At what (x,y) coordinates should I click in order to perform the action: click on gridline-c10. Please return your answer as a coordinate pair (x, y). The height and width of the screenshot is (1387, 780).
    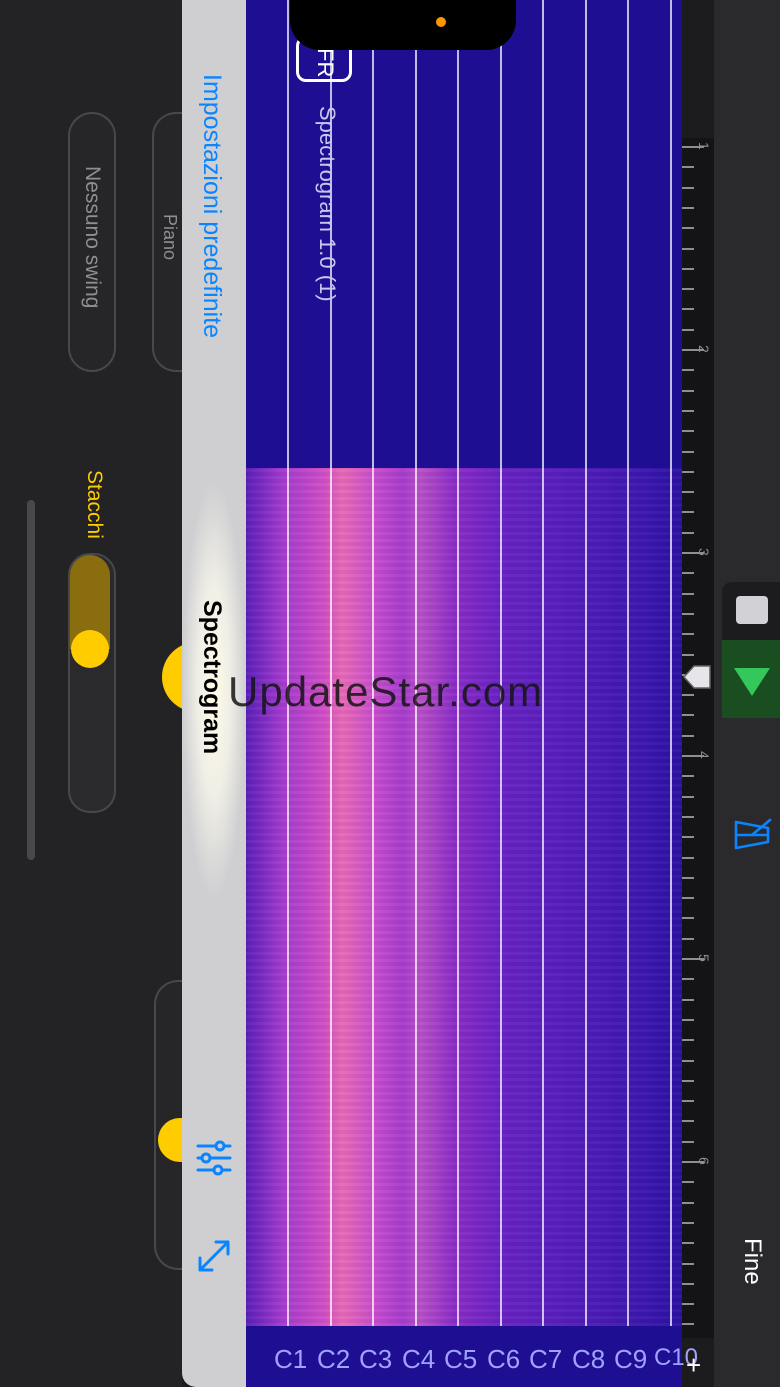
    Looking at the image, I should click on (671, 663).